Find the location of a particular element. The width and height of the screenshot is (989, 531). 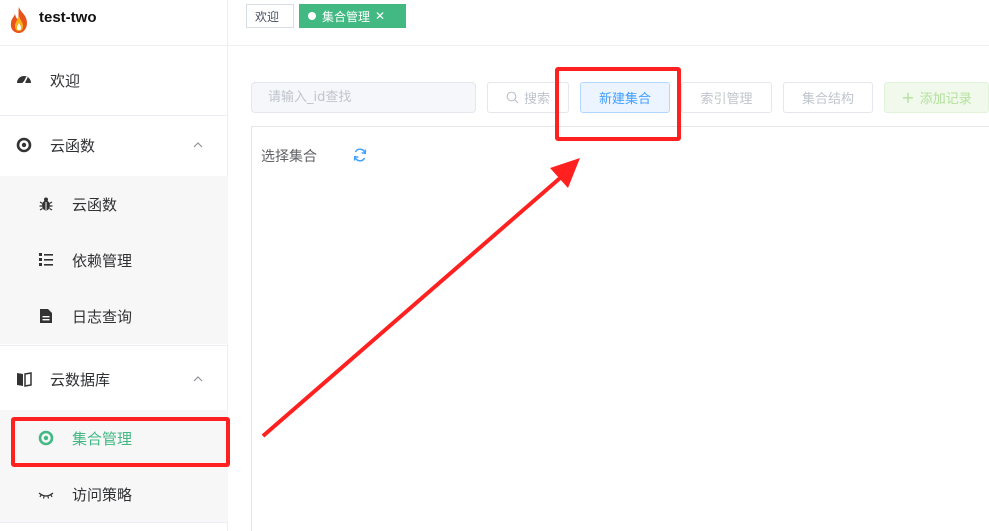

tab-label: 集合管理 is located at coordinates (346, 16).